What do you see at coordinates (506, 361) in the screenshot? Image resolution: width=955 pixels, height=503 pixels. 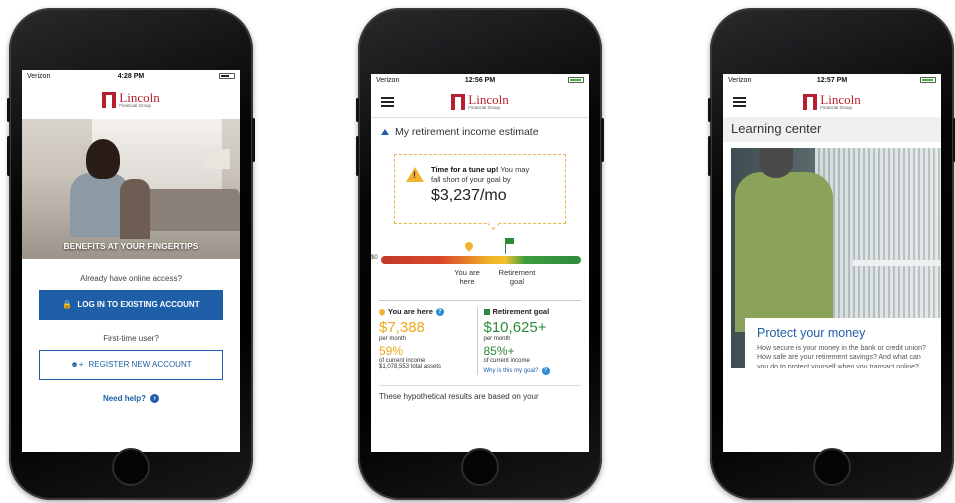 I see `of-current-income-label: of current income` at bounding box center [506, 361].